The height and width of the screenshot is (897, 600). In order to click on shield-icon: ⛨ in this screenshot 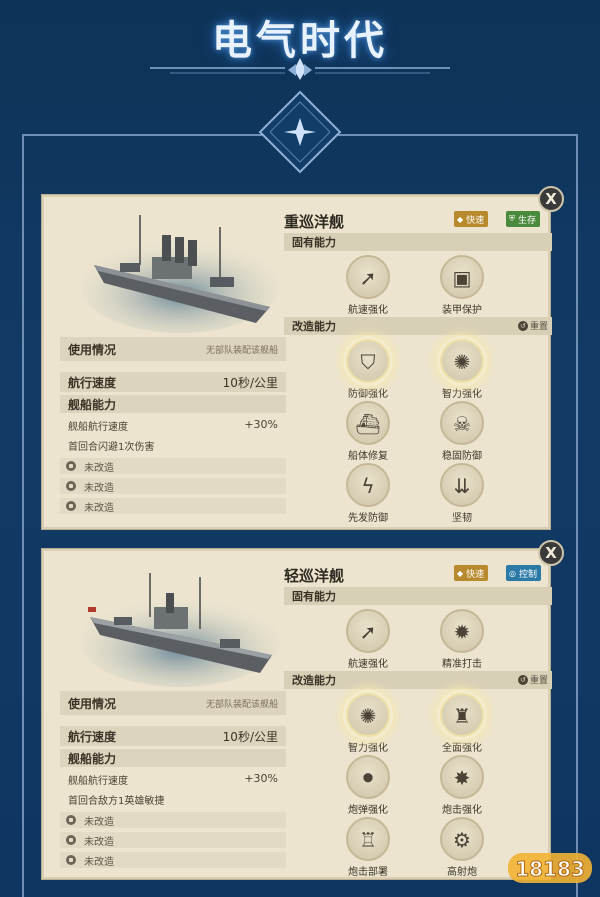, I will do `click(512, 218)`.